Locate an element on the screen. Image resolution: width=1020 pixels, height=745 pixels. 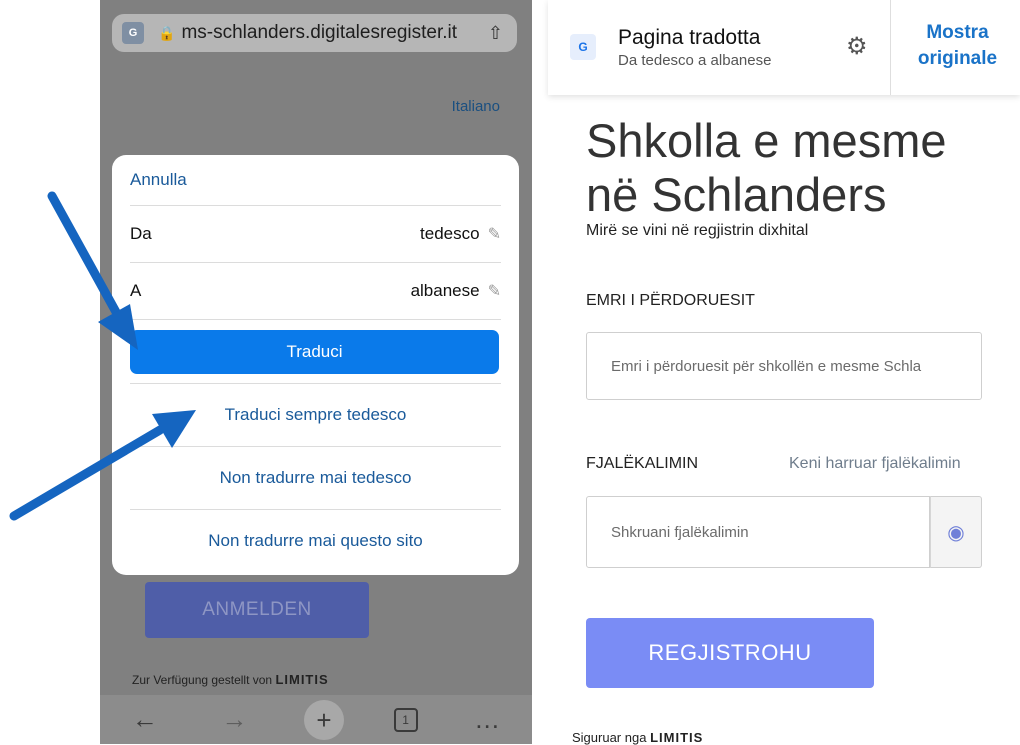
translated-subtitle: Da tedesco a albanese is located at coordinates (695, 60).